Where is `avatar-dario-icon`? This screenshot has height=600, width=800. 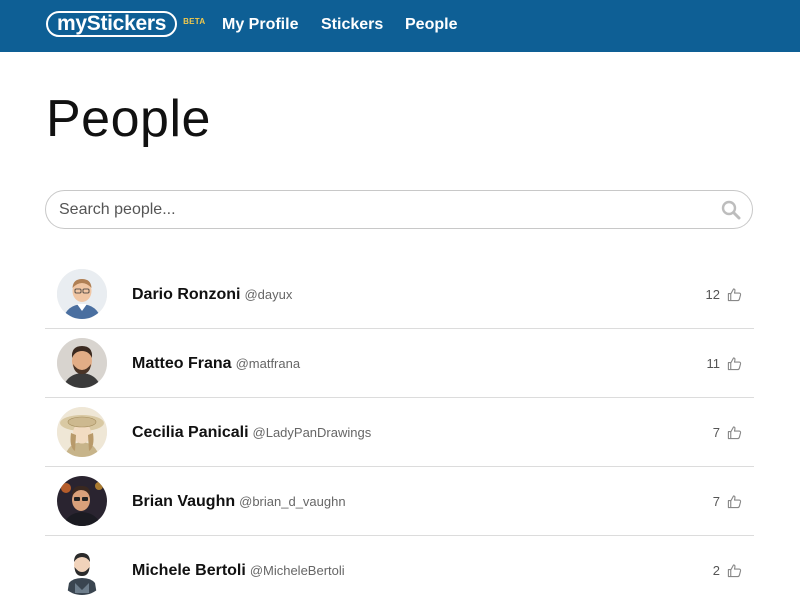 avatar-dario-icon is located at coordinates (82, 294).